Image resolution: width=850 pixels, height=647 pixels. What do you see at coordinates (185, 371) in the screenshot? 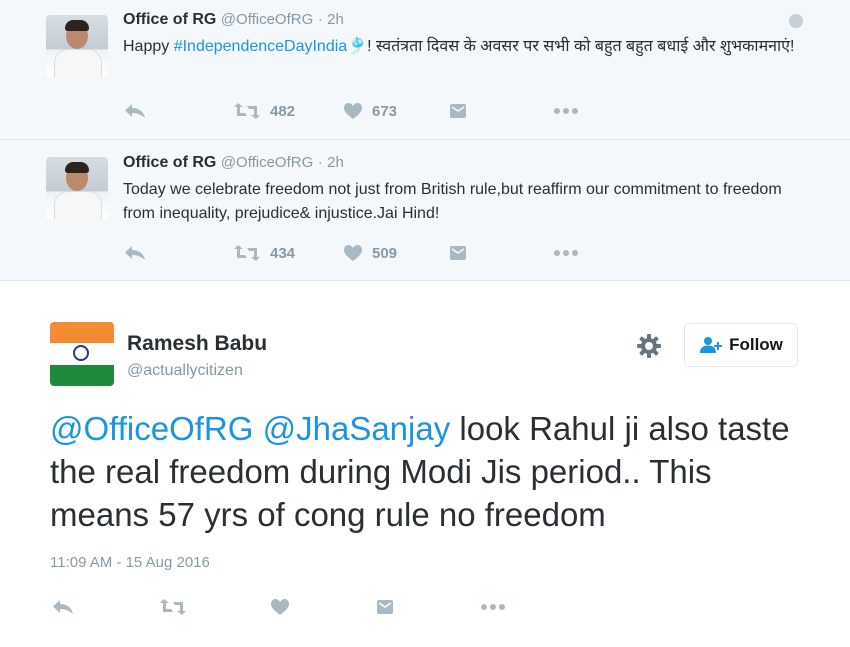
I see `author-handle: @actuallycitizen` at bounding box center [185, 371].